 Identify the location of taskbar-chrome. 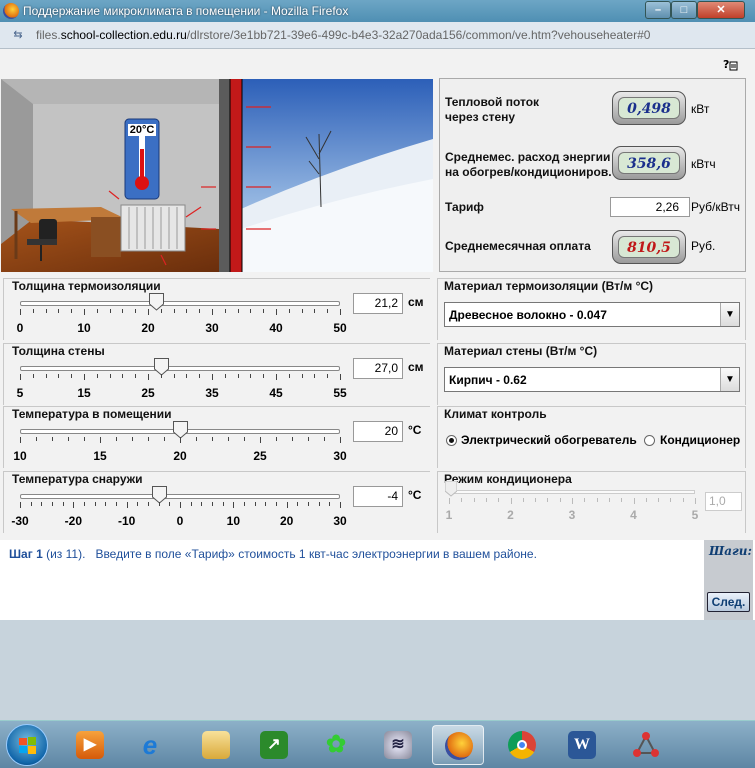
(522, 745).